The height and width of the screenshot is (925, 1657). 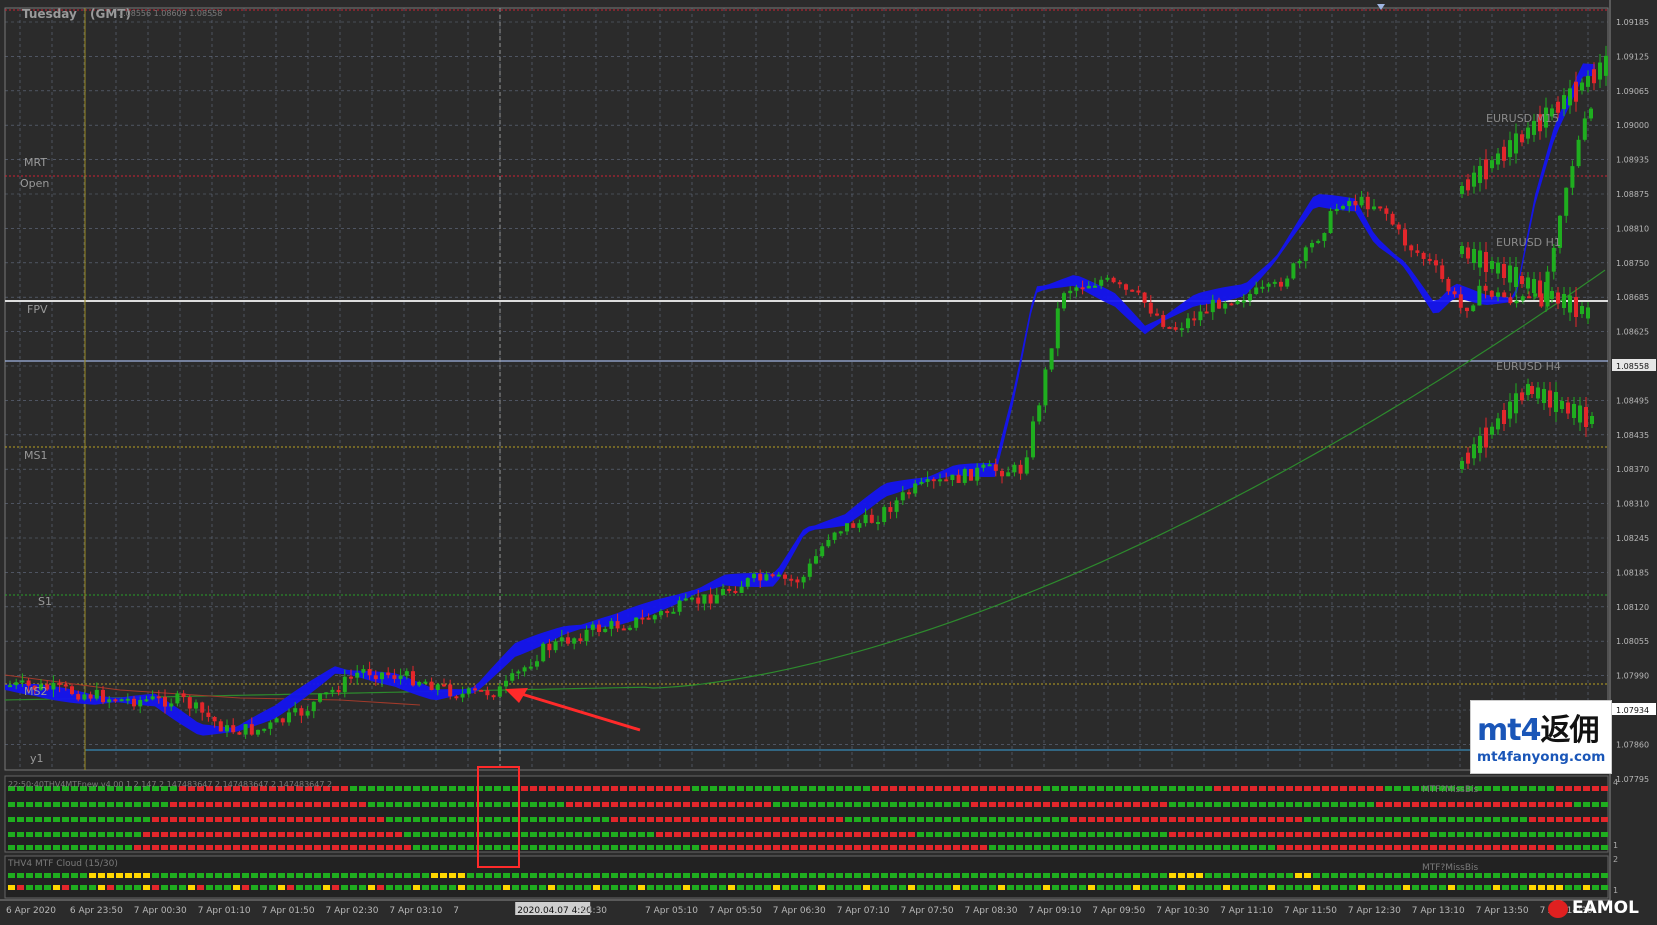 What do you see at coordinates (1632, 366) in the screenshot?
I see `price-tick-label: 1.08558` at bounding box center [1632, 366].